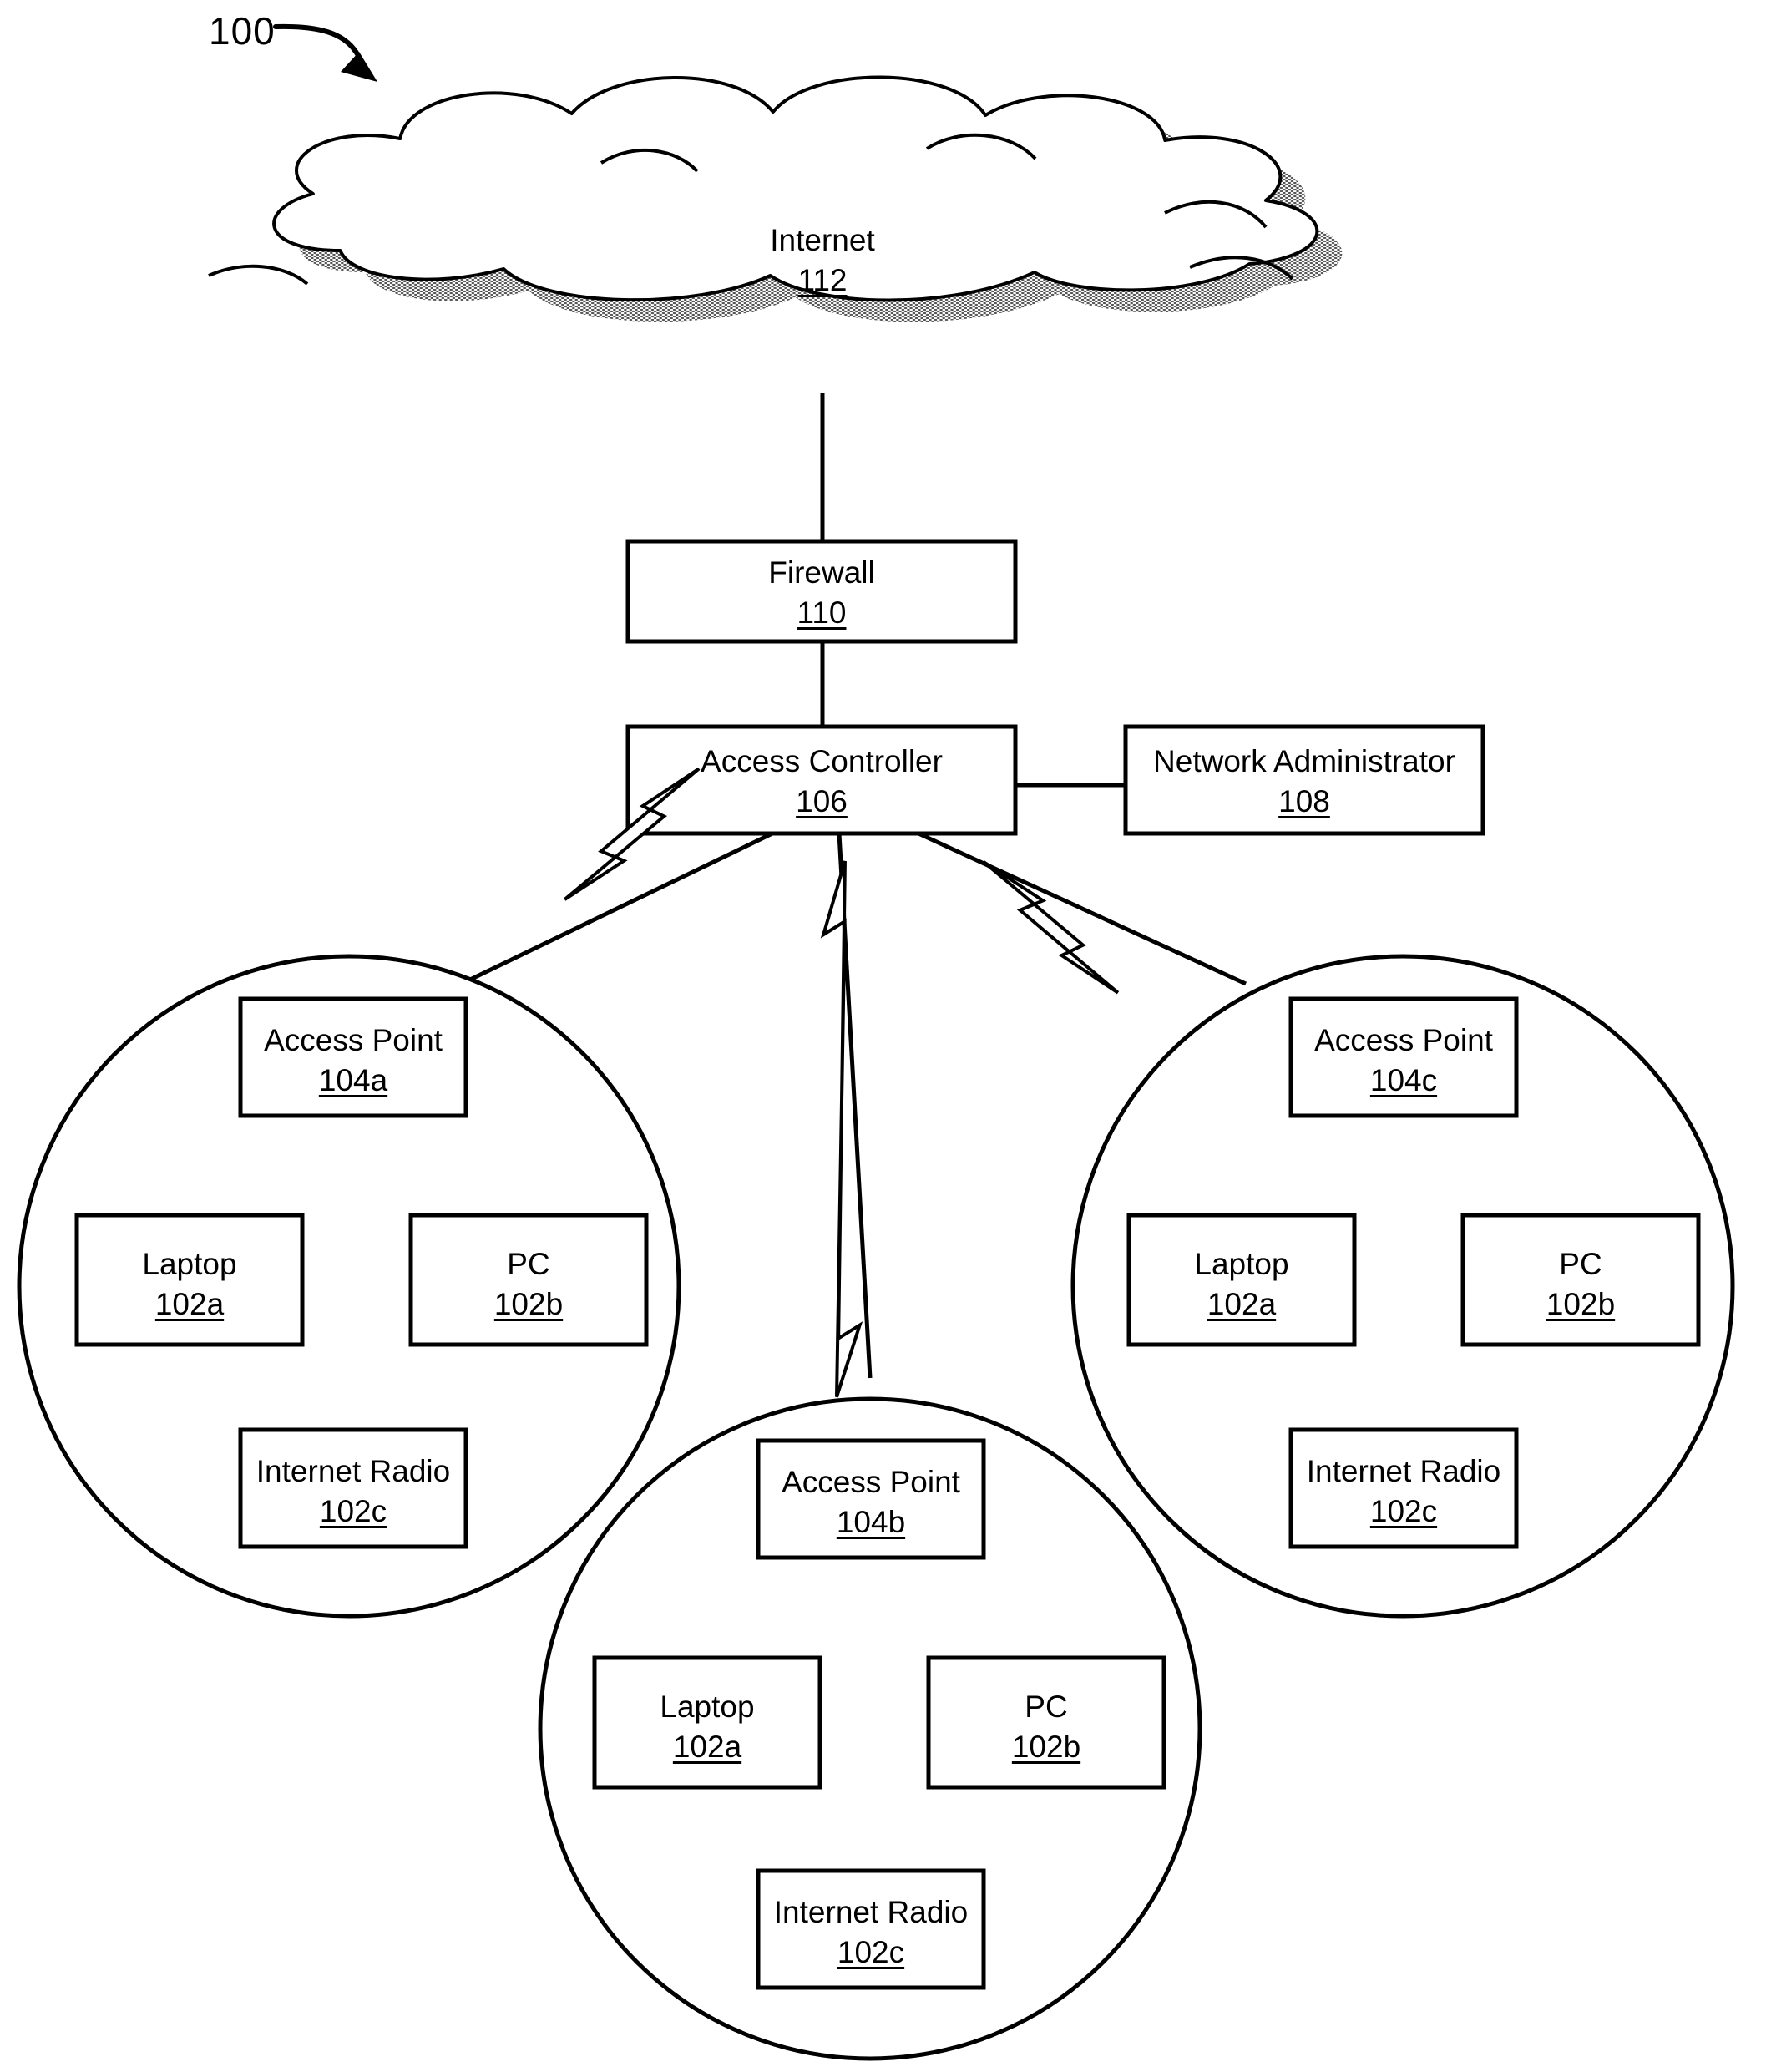 Image resolution: width=1766 pixels, height=2072 pixels. Describe the element at coordinates (353, 1488) in the screenshot. I see `cell-left-device-box-radio` at that location.